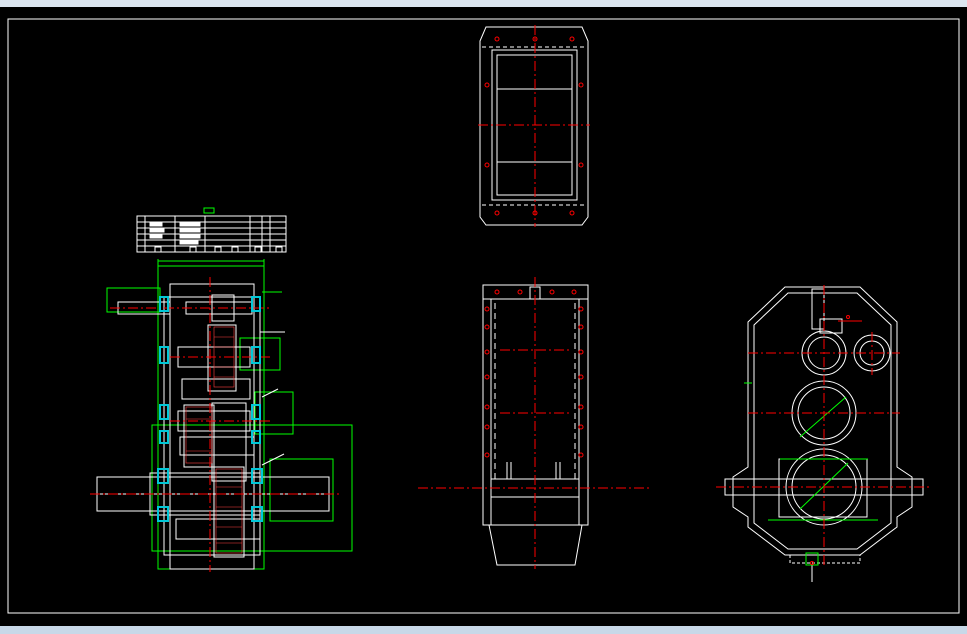 Image resolution: width=967 pixels, height=634 pixels. I want to click on window-bottom-bar, so click(483, 630).